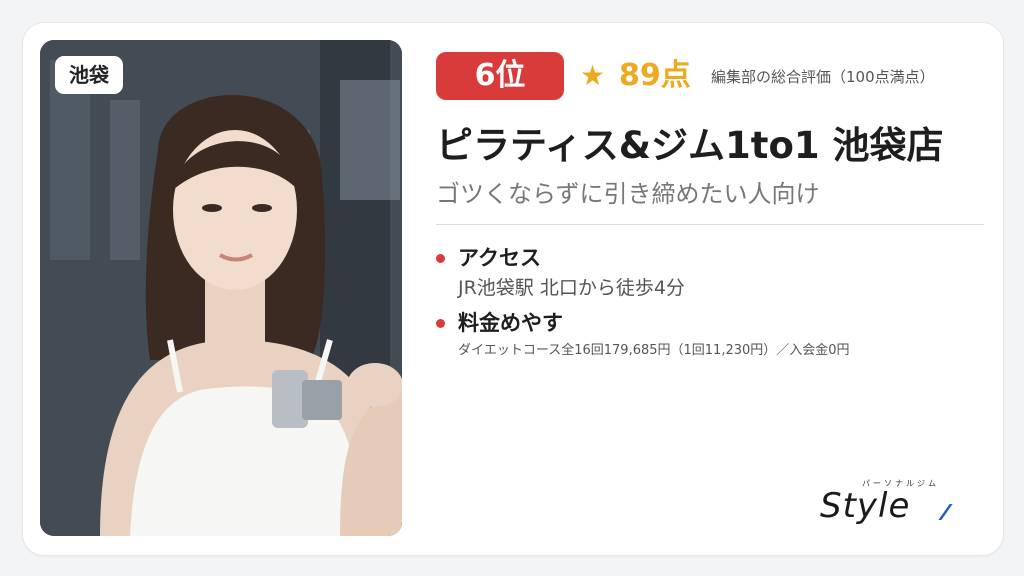 The image size is (1024, 576). Describe the element at coordinates (823, 77) in the screenshot. I see `score-note: 編集部の総合評価（100点満点）` at that location.